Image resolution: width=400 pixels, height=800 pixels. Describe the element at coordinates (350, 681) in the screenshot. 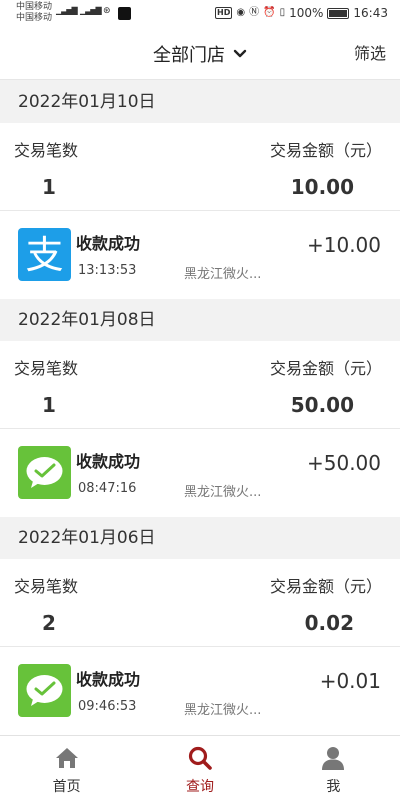

I see `transaction-amount: +0.01` at that location.